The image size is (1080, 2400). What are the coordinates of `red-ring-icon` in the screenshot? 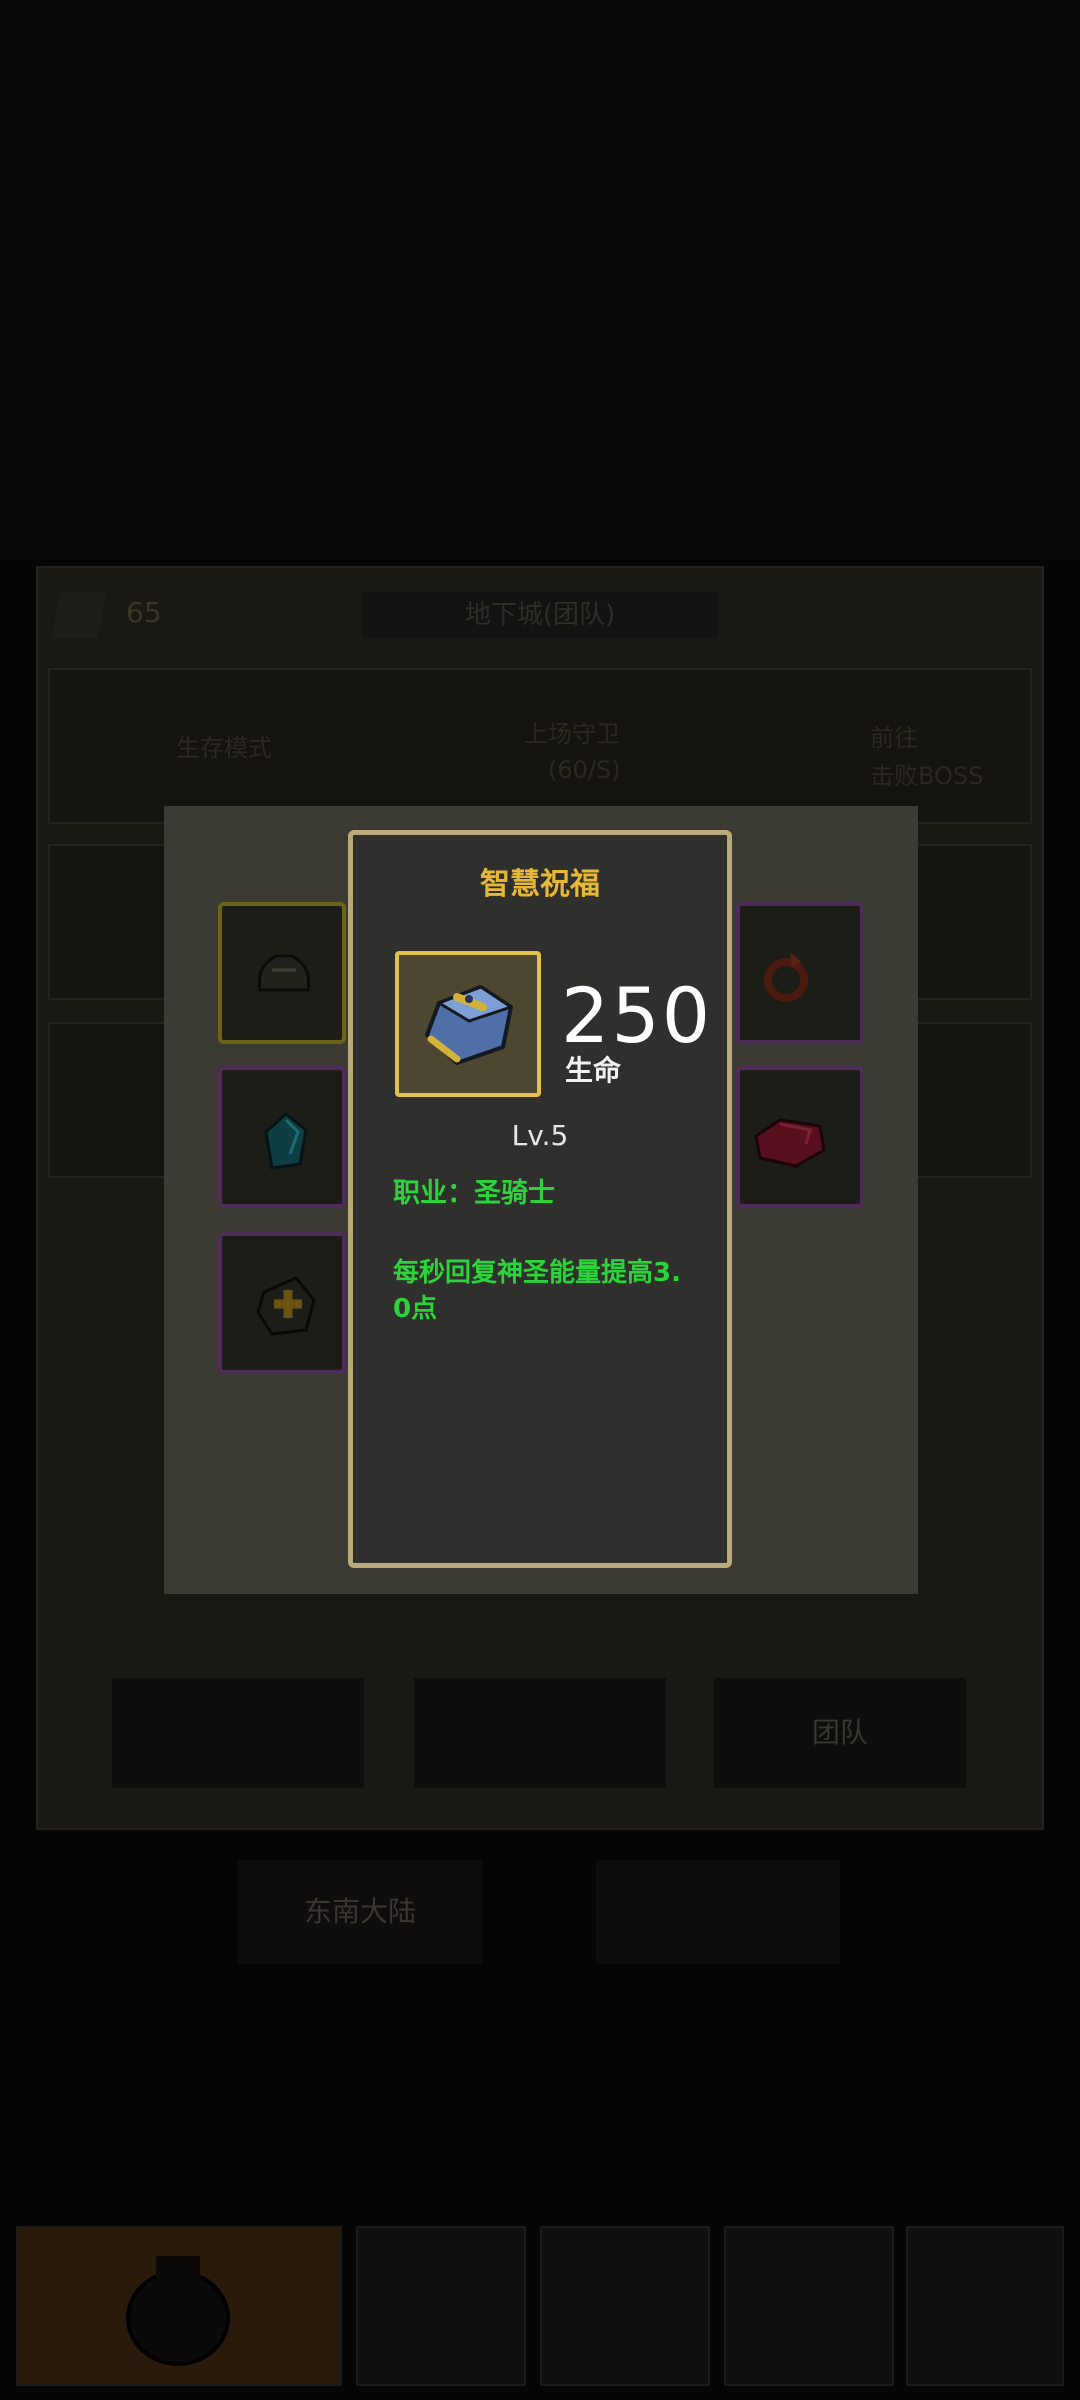 It's located at (786, 977).